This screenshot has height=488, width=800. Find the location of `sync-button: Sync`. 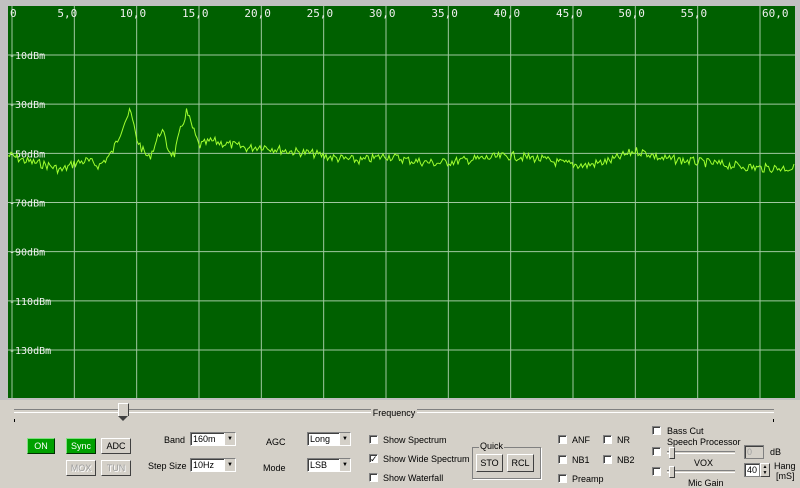

sync-button: Sync is located at coordinates (81, 446).